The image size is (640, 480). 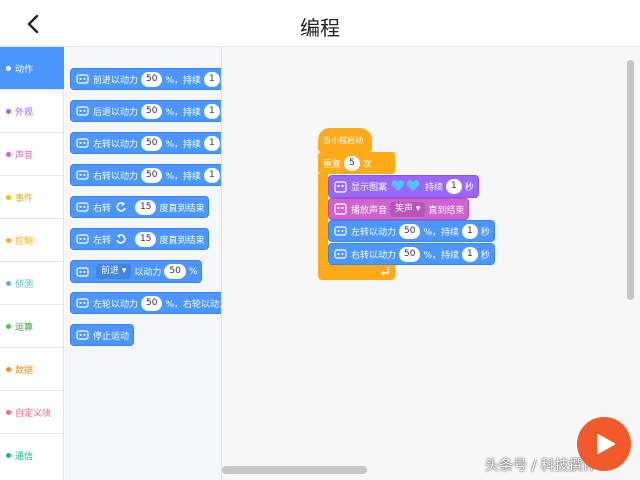 What do you see at coordinates (102, 335) in the screenshot?
I see `block-stop: 停止运动` at bounding box center [102, 335].